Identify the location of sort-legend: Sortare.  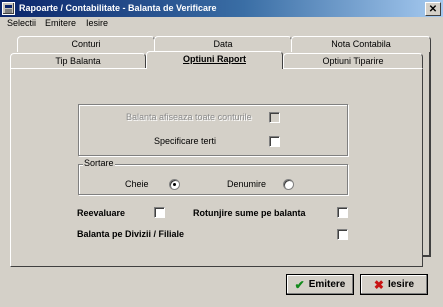
(99, 163).